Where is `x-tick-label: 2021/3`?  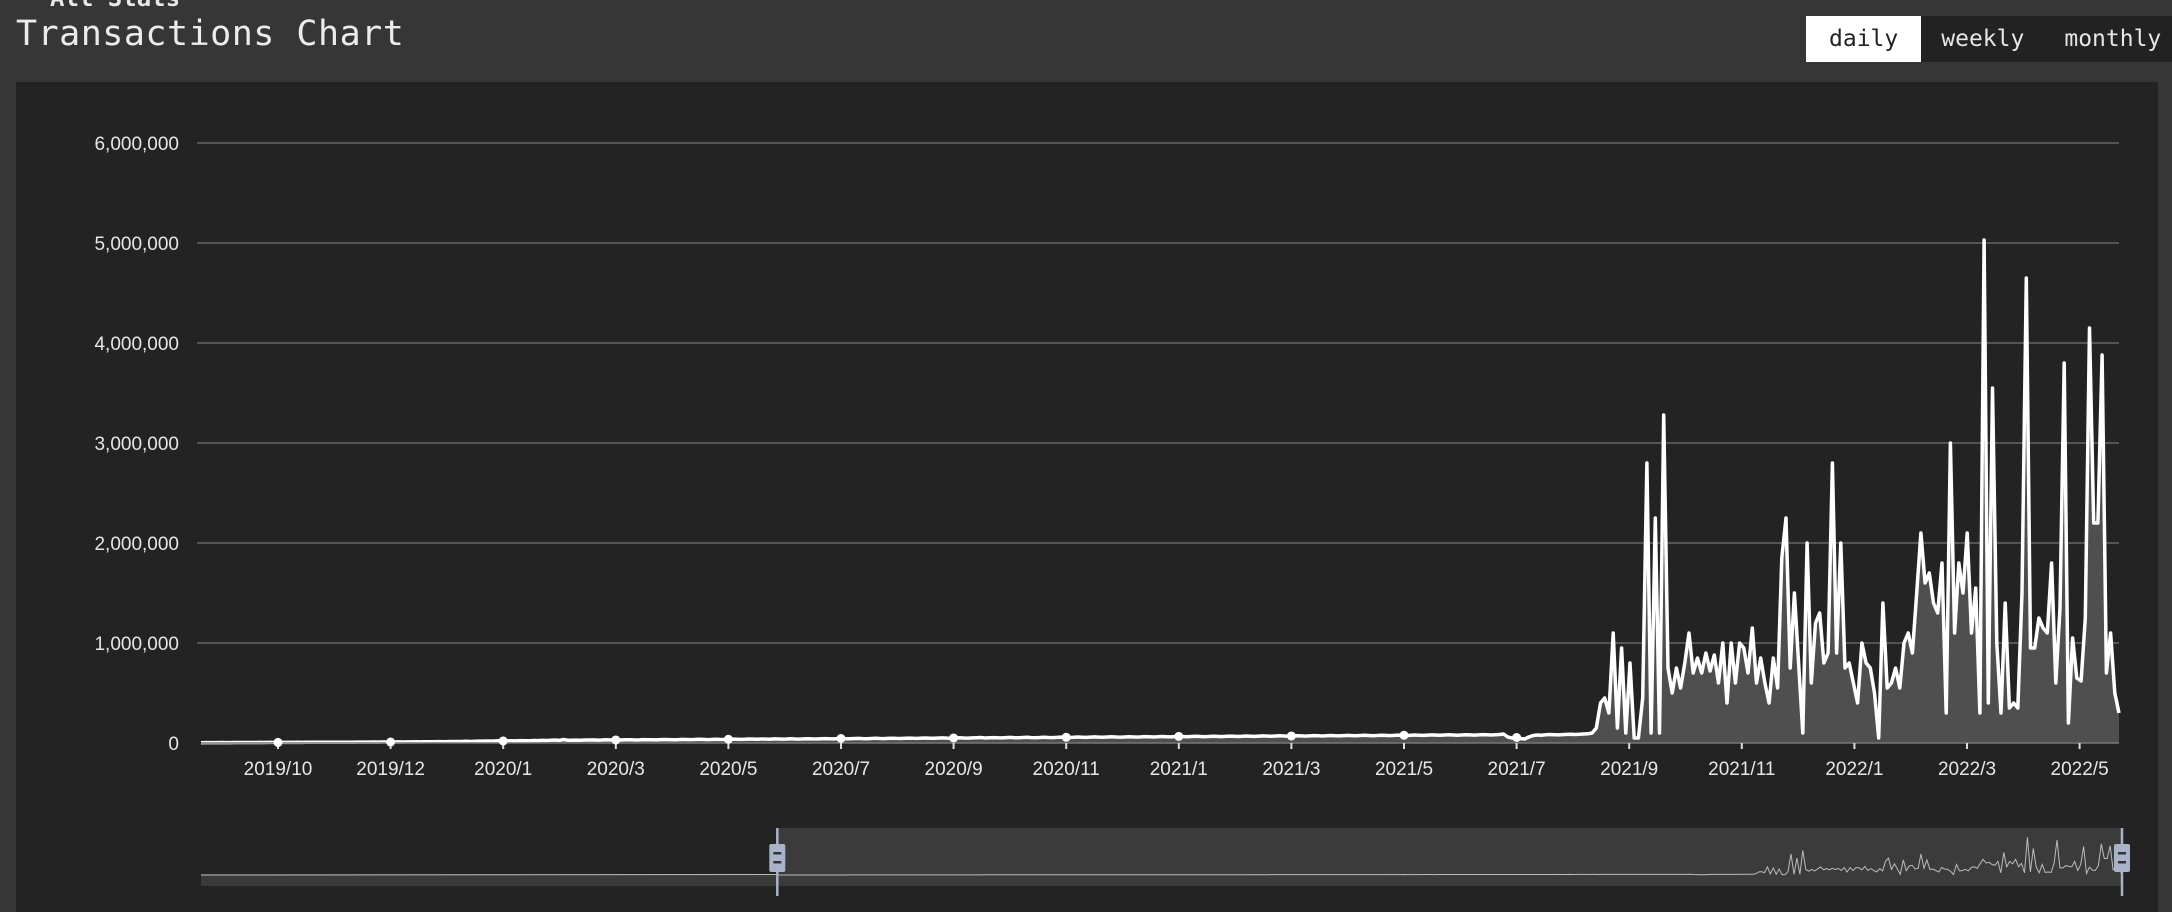 x-tick-label: 2021/3 is located at coordinates (1291, 769).